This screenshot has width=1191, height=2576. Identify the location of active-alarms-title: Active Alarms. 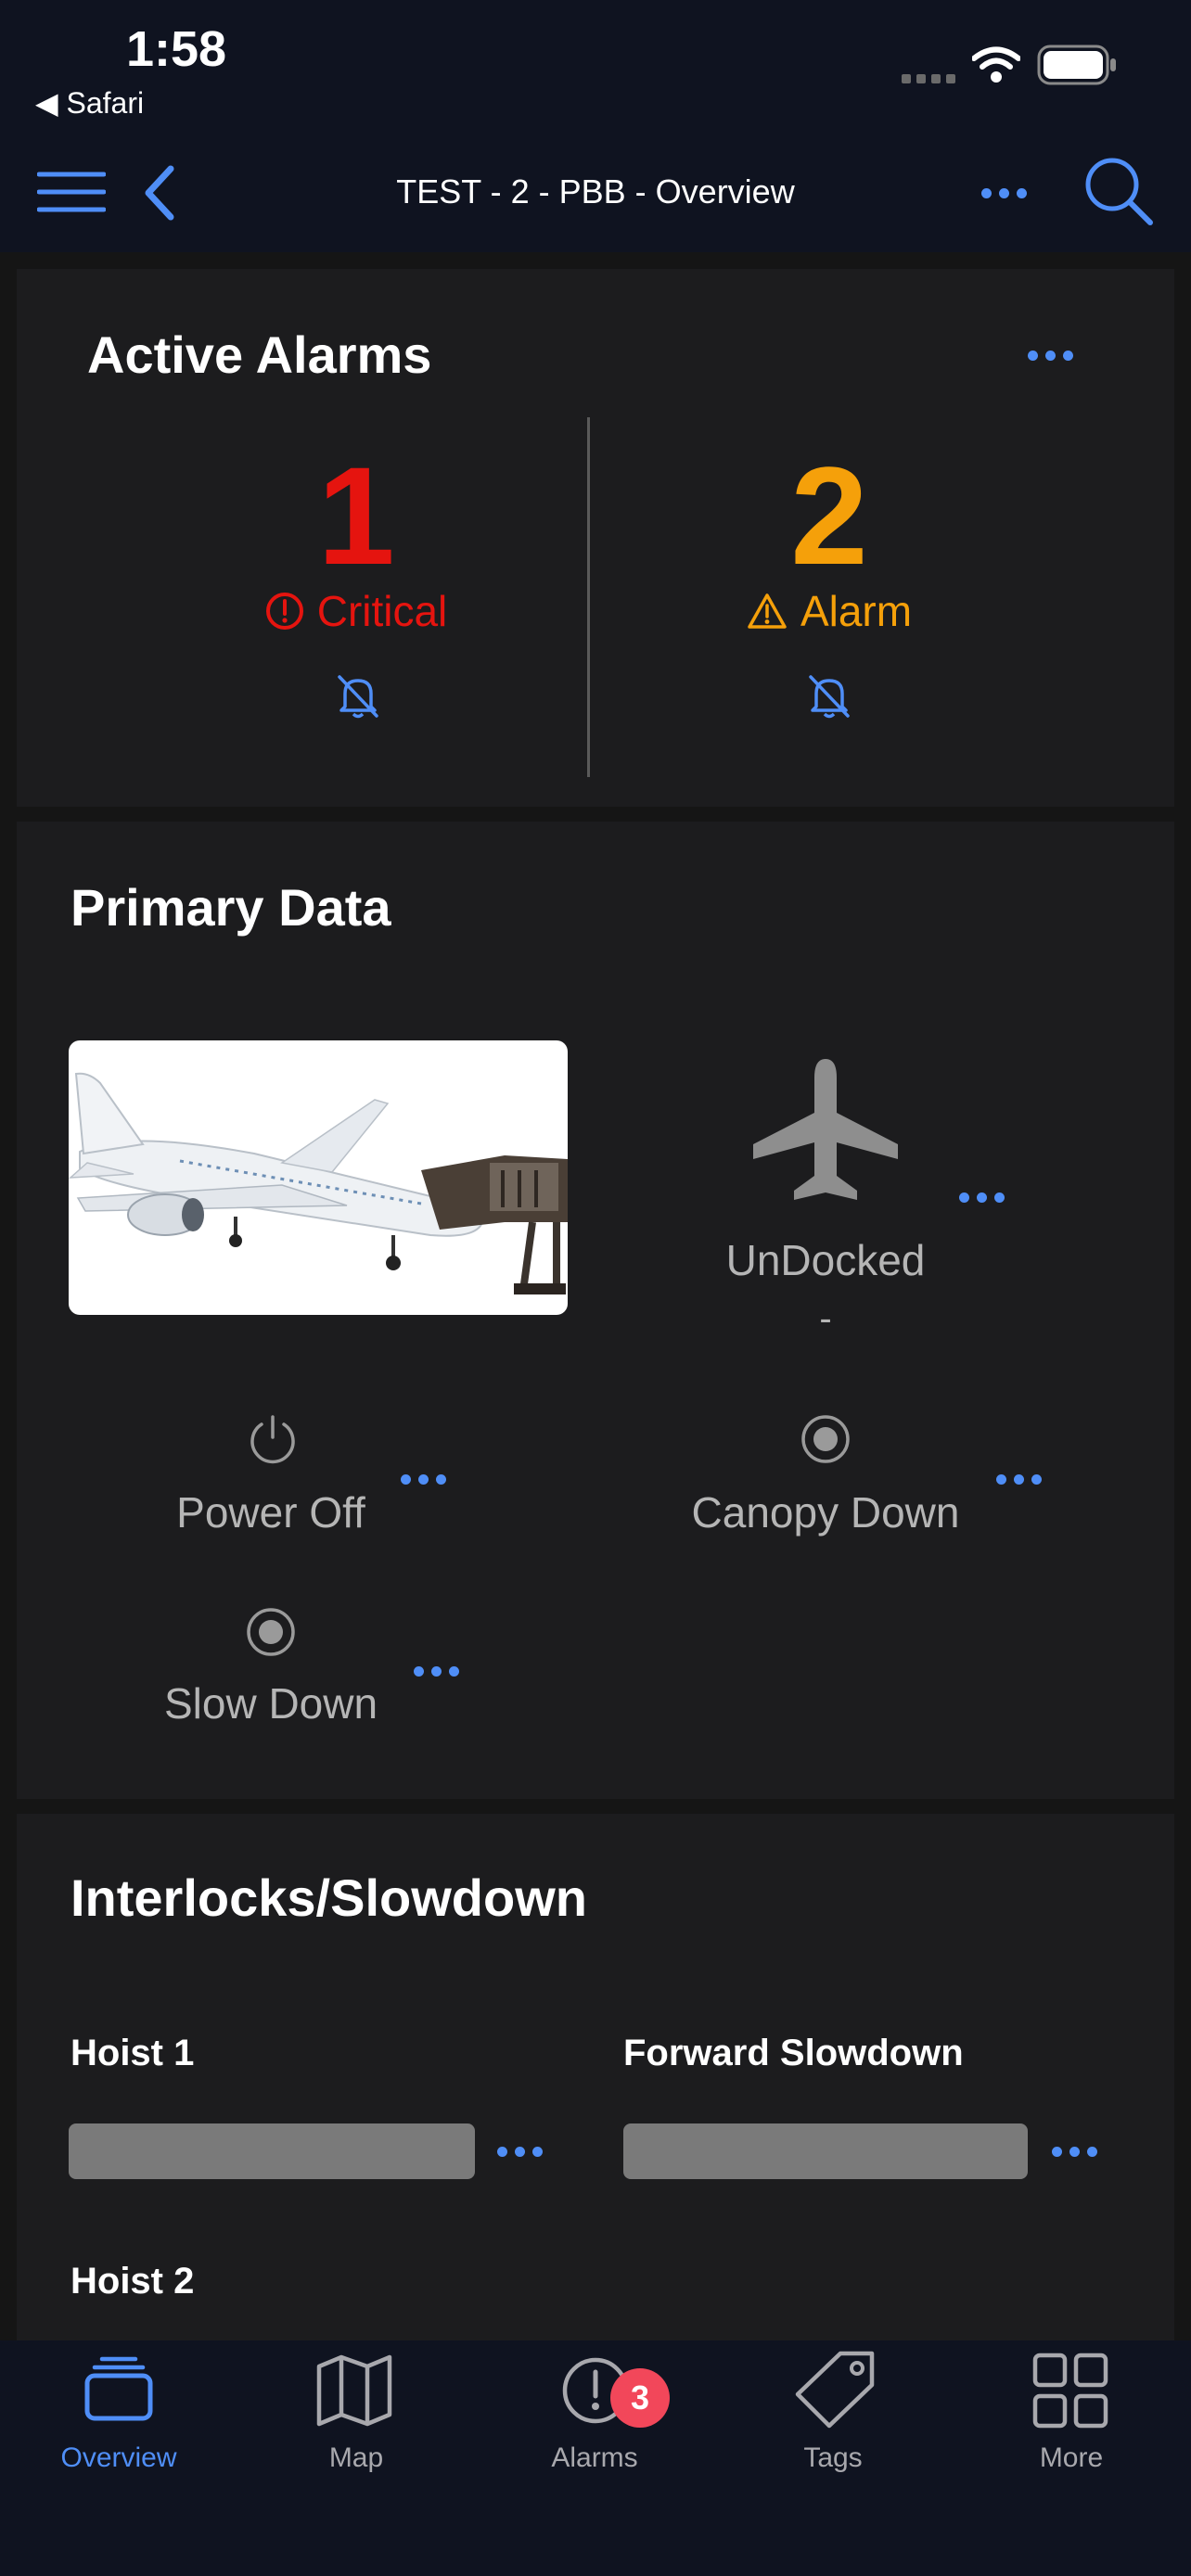
(259, 354).